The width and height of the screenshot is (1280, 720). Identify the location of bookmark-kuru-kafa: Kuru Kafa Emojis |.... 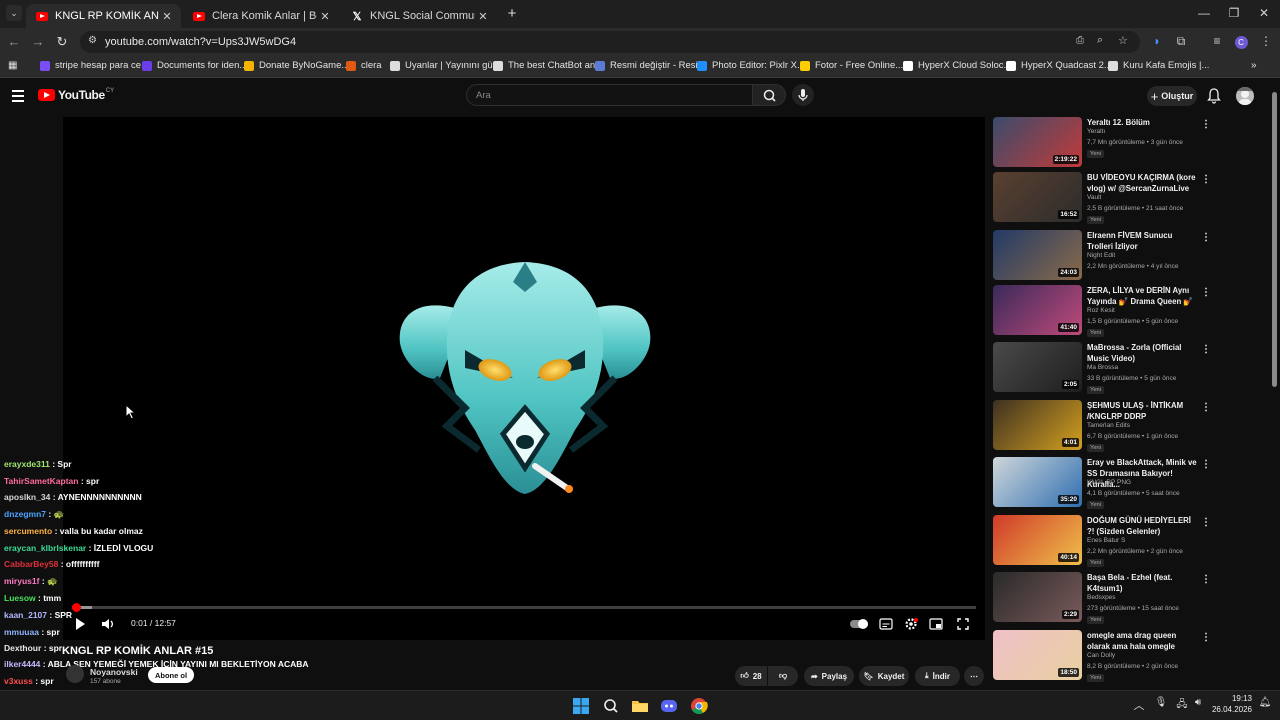
(1158, 65).